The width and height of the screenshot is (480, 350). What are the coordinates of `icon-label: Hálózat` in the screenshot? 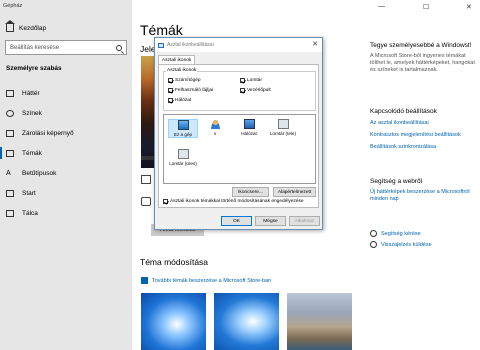 It's located at (249, 133).